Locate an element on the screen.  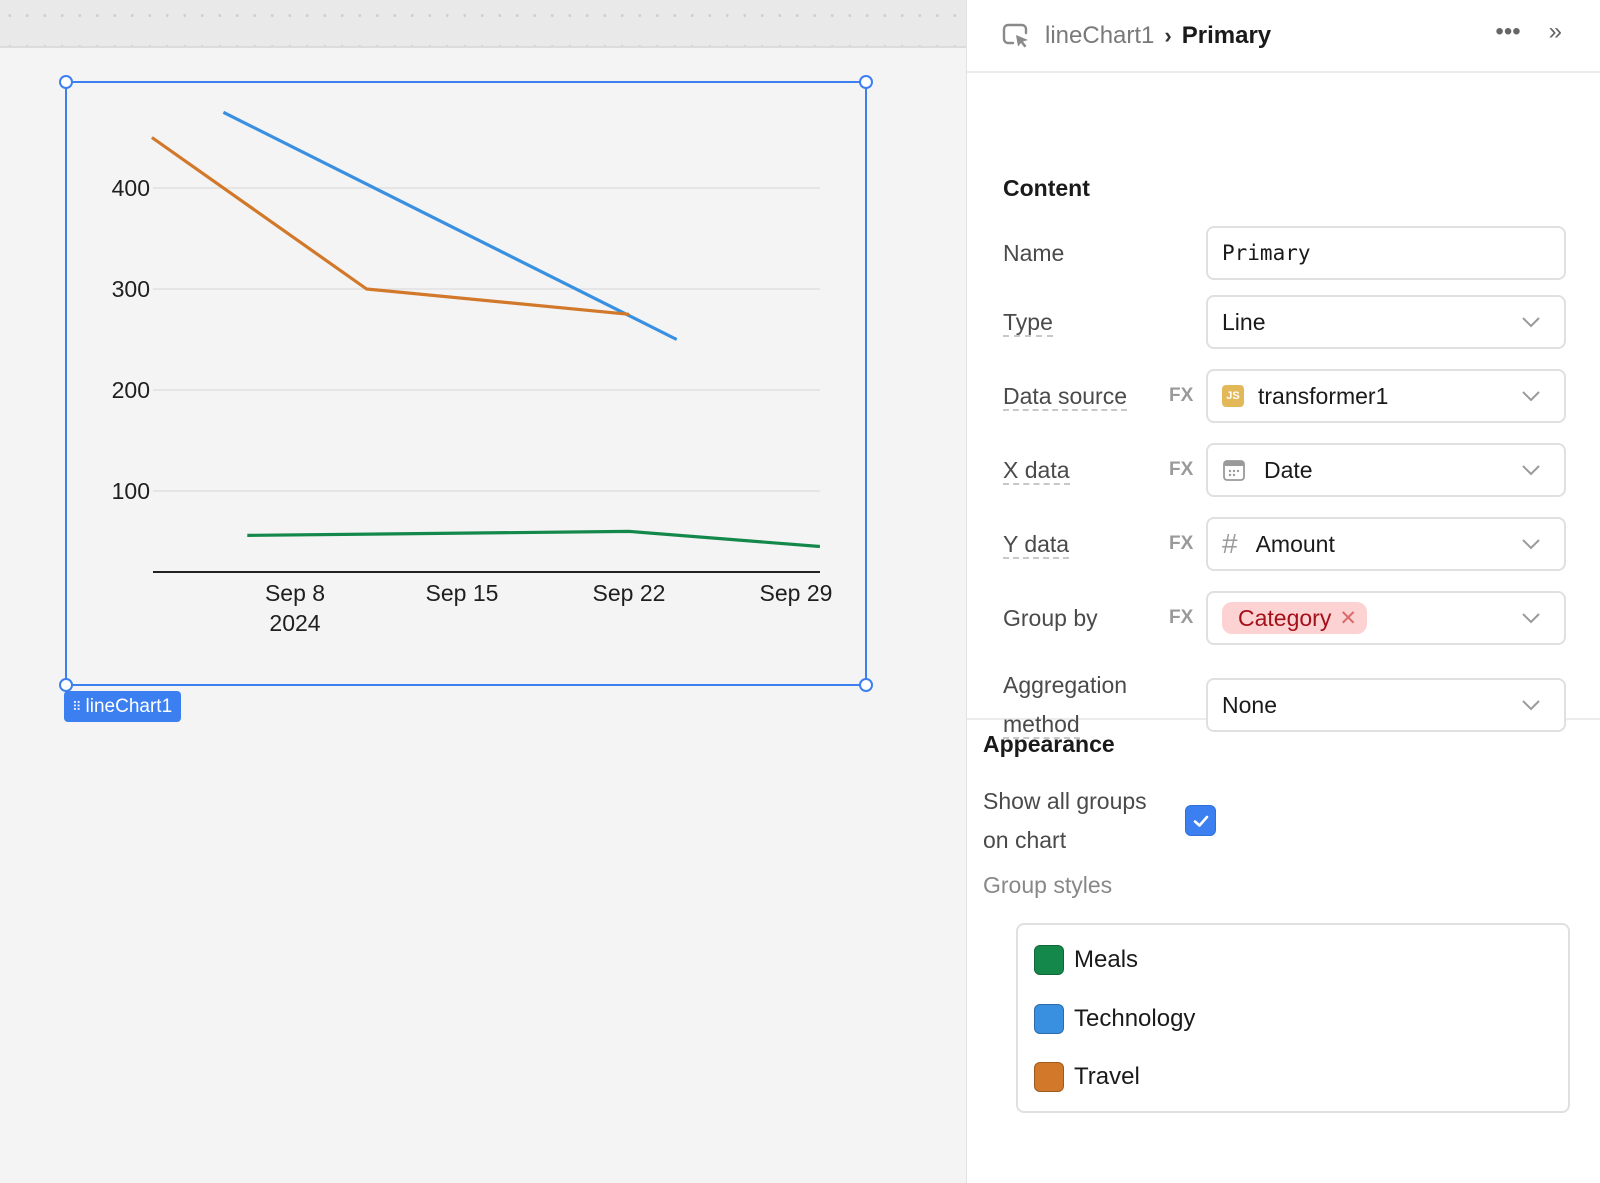
group-by-row: Group by FX Category ✕ is located at coordinates (1284, 618).